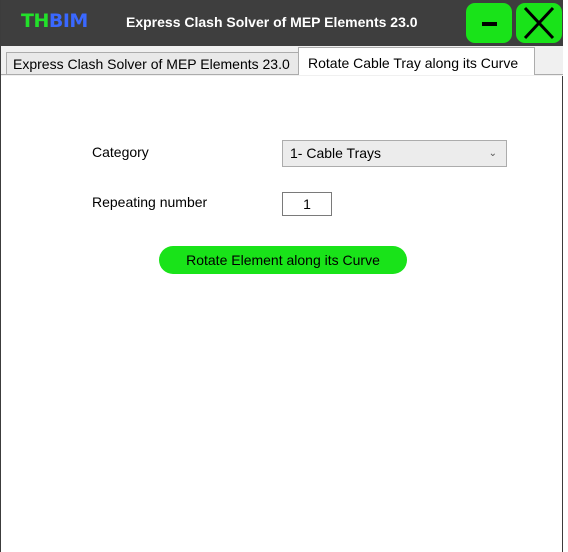 This screenshot has width=568, height=552. Describe the element at coordinates (120, 152) in the screenshot. I see `category-label: Category` at that location.